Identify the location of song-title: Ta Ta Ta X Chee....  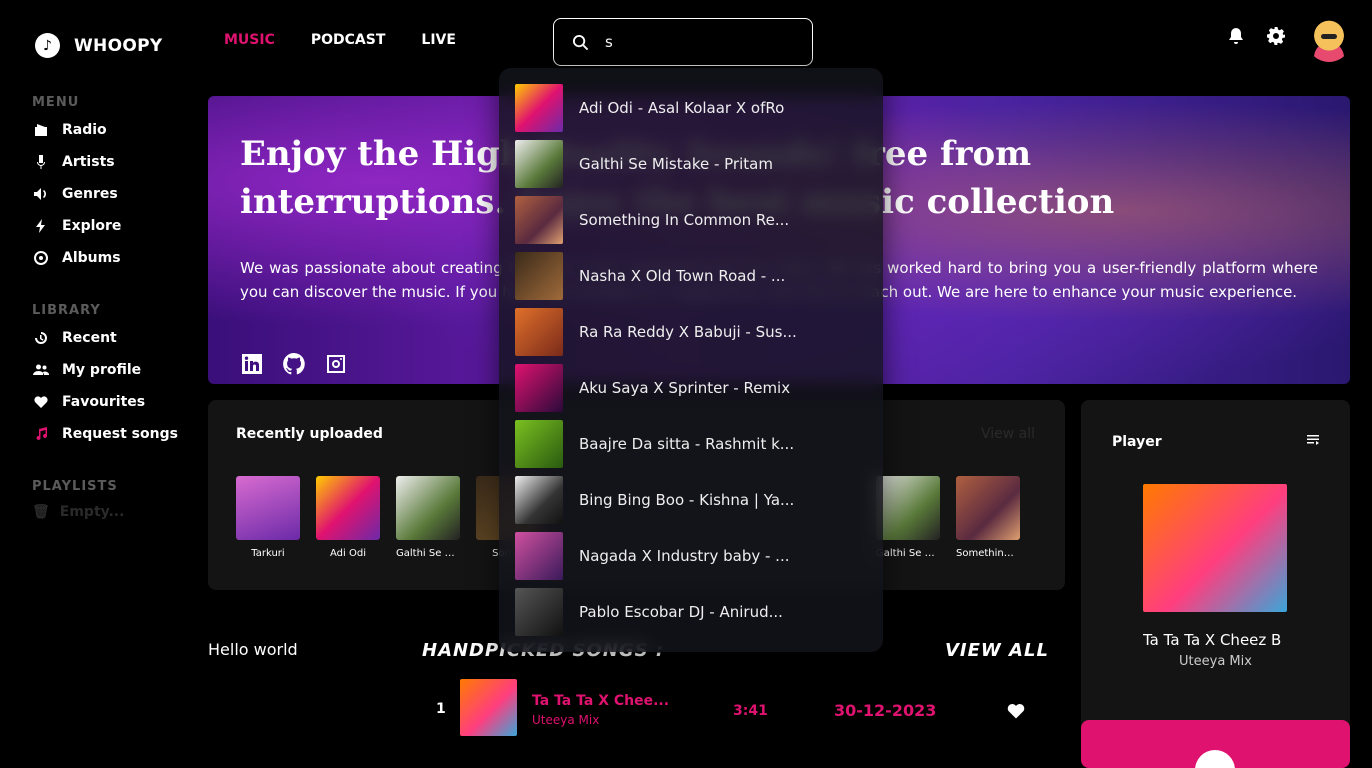
(601, 701).